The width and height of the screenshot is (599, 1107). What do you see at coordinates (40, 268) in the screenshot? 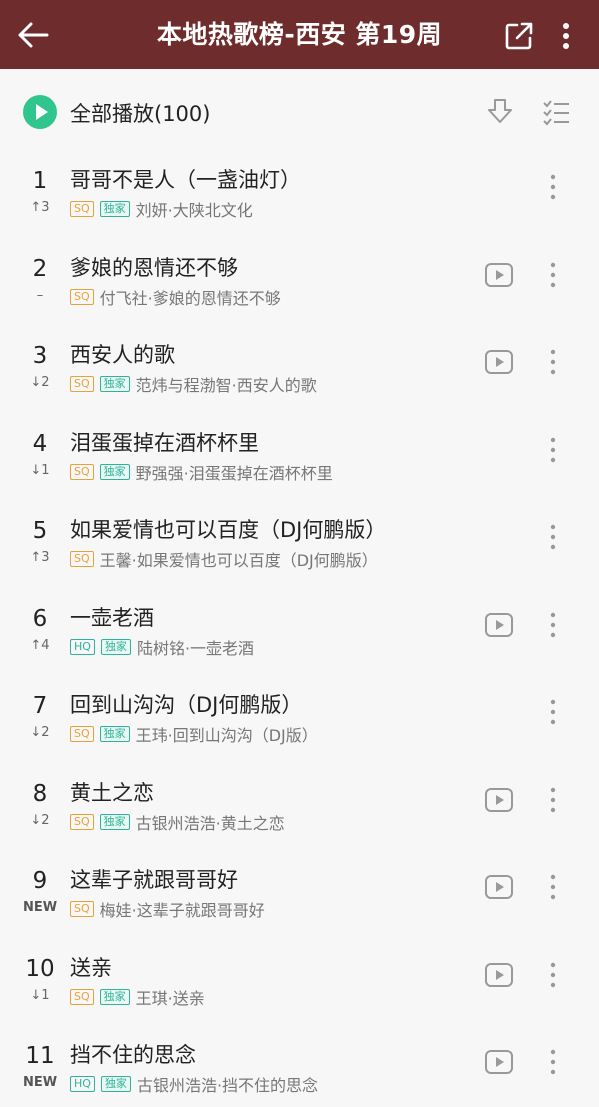
I see `rank-number: 2` at bounding box center [40, 268].